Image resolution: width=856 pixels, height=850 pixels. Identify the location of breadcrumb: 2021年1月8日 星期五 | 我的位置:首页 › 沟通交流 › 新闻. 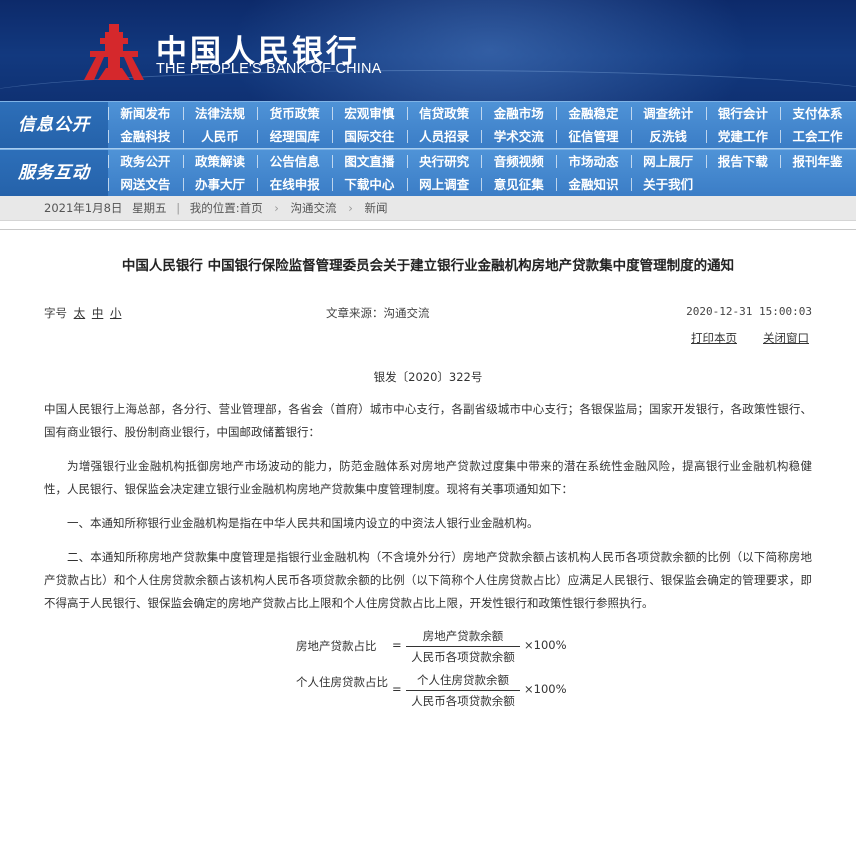
(428, 208).